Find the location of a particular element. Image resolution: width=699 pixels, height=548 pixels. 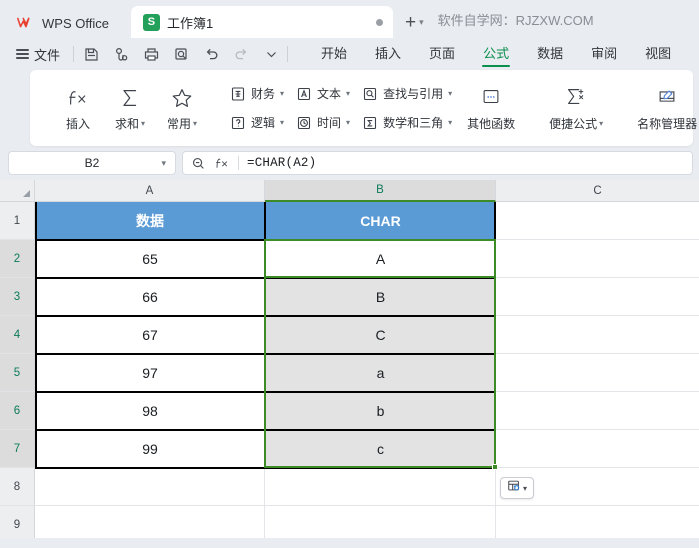

math-icon is located at coordinates (370, 123).